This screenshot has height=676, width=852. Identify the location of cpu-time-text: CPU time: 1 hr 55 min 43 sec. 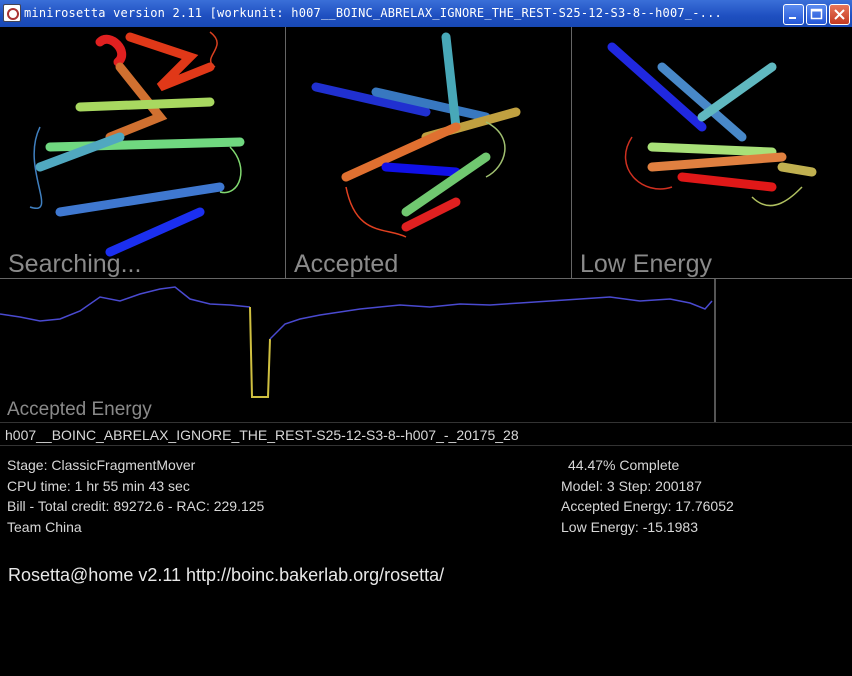
(98, 486).